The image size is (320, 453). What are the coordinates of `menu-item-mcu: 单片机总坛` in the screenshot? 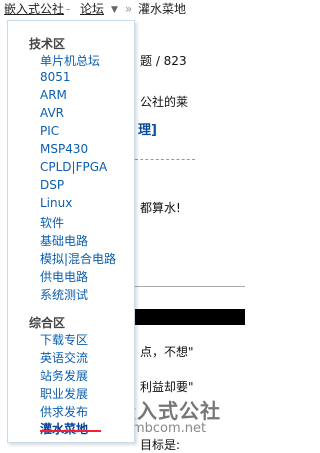 It's located at (70, 60).